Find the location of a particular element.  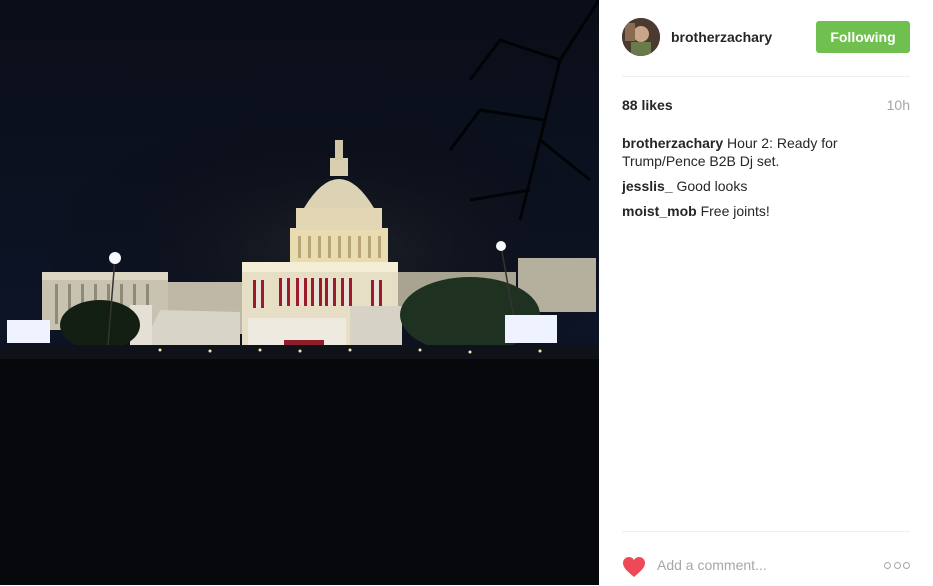

comment-author: jesslis_ is located at coordinates (647, 186).